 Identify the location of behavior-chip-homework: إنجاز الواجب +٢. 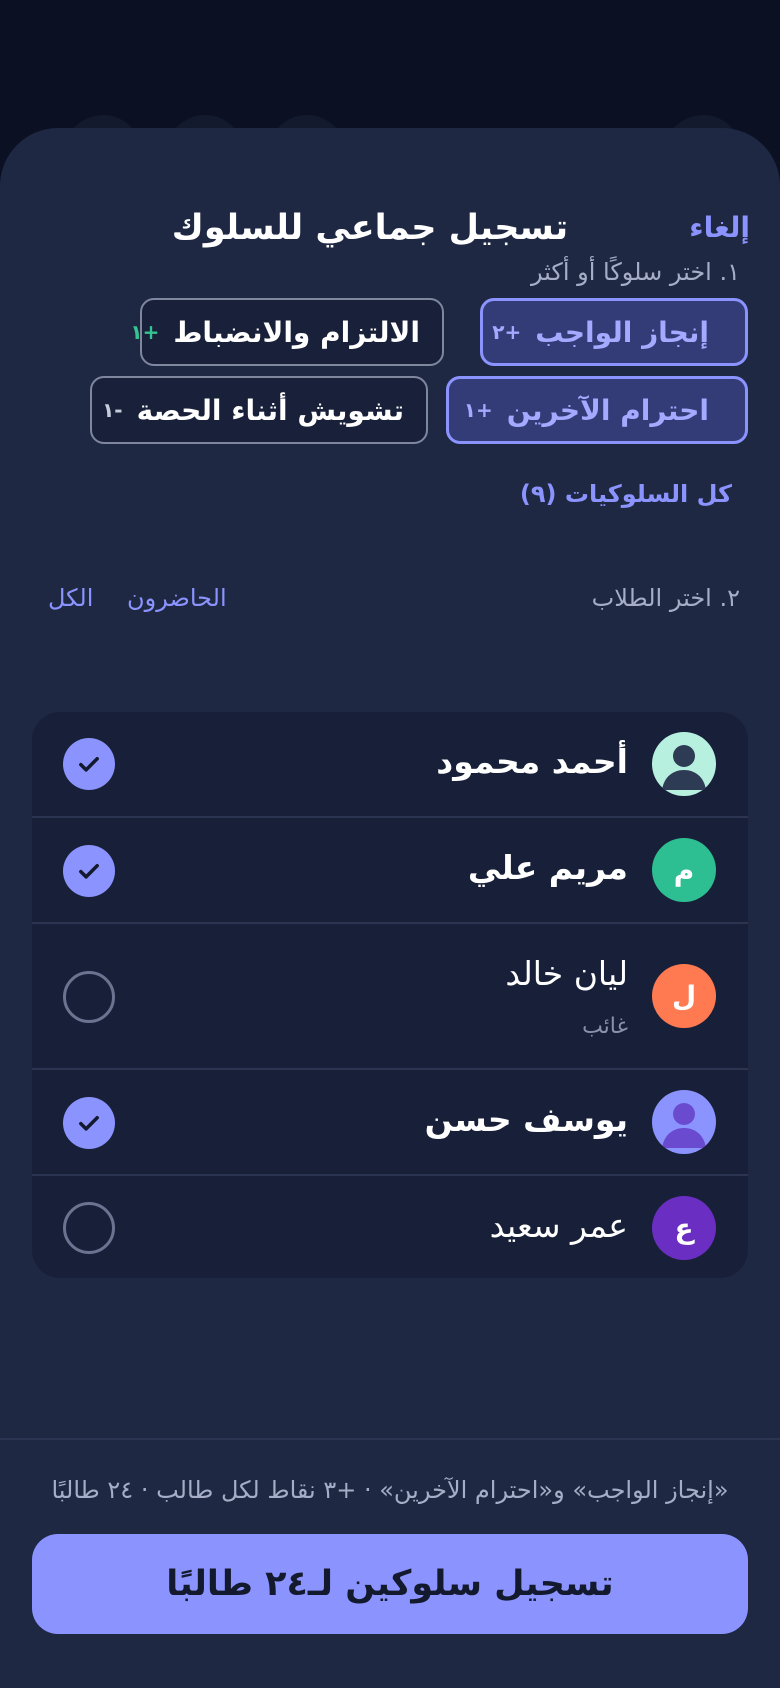
(614, 332).